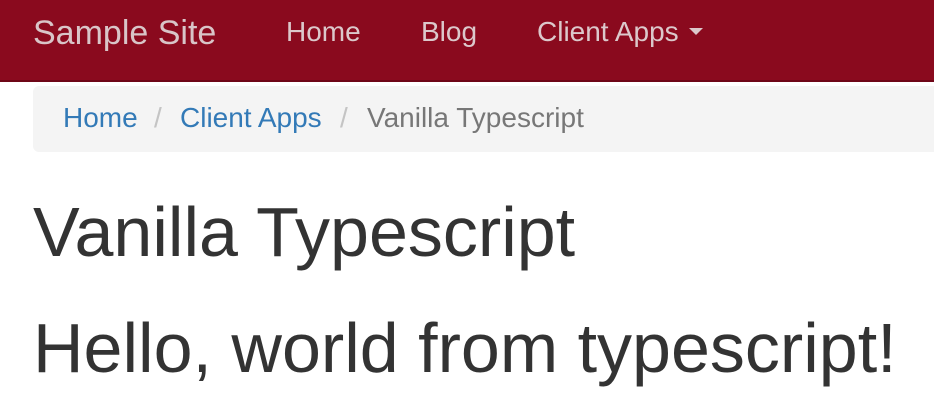 The width and height of the screenshot is (934, 420). I want to click on nav-client-apps-dropdown: Client Apps, so click(620, 32).